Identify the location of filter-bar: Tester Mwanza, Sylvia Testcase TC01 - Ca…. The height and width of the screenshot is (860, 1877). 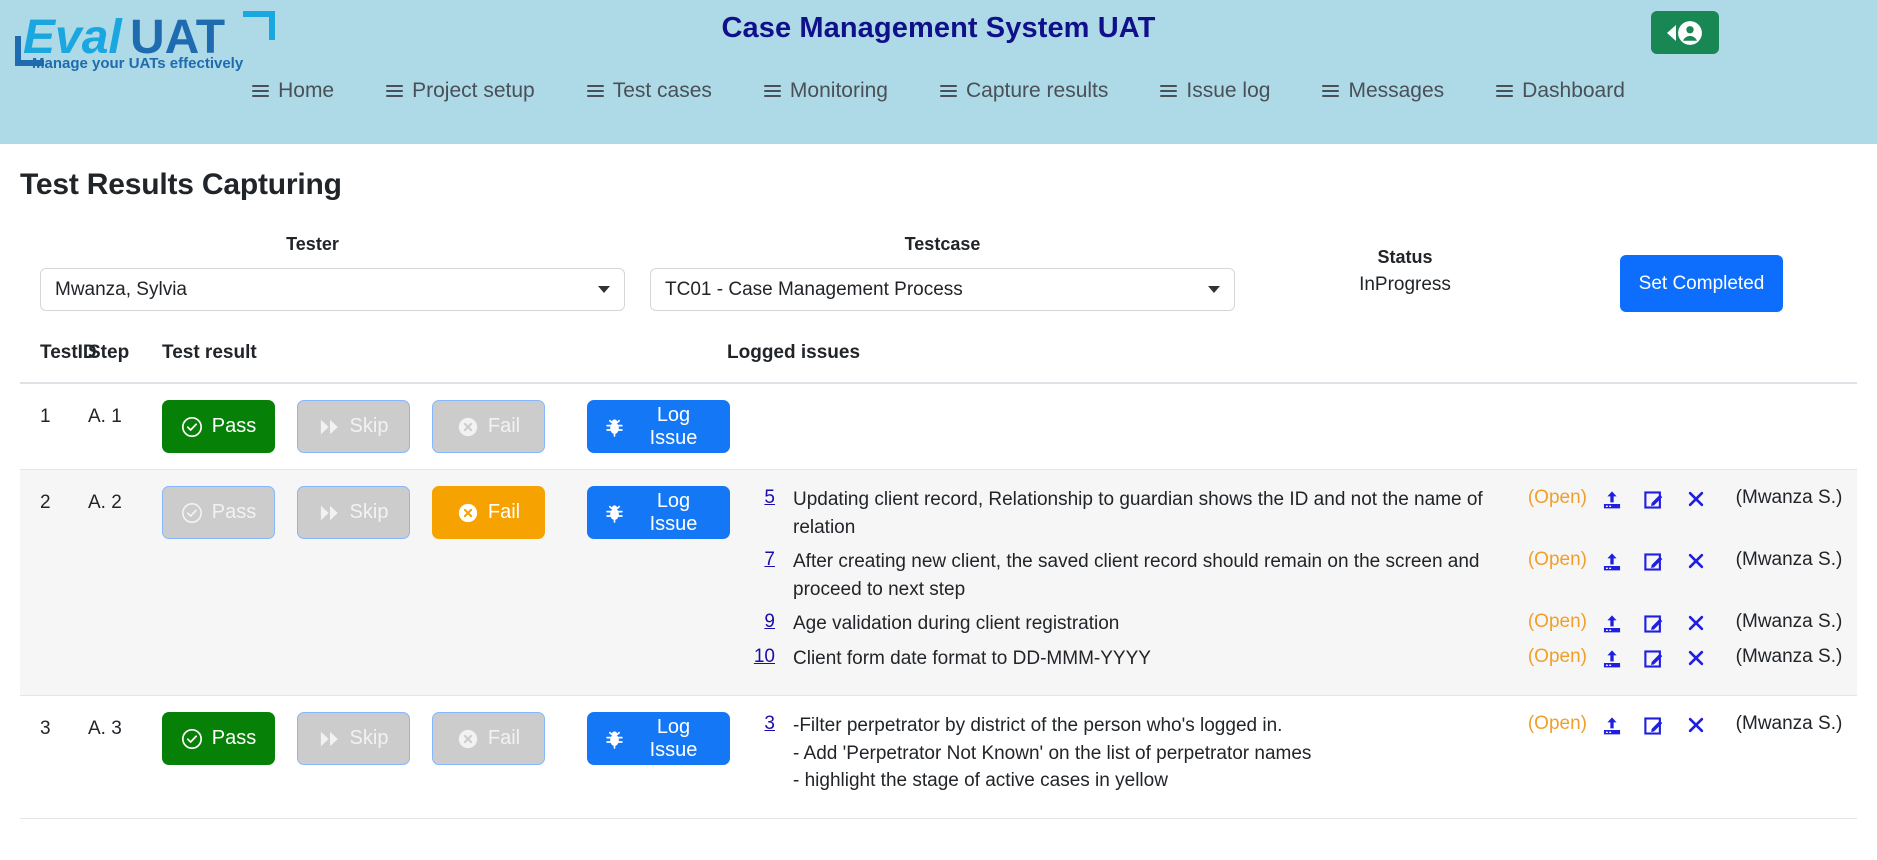
(938, 268).